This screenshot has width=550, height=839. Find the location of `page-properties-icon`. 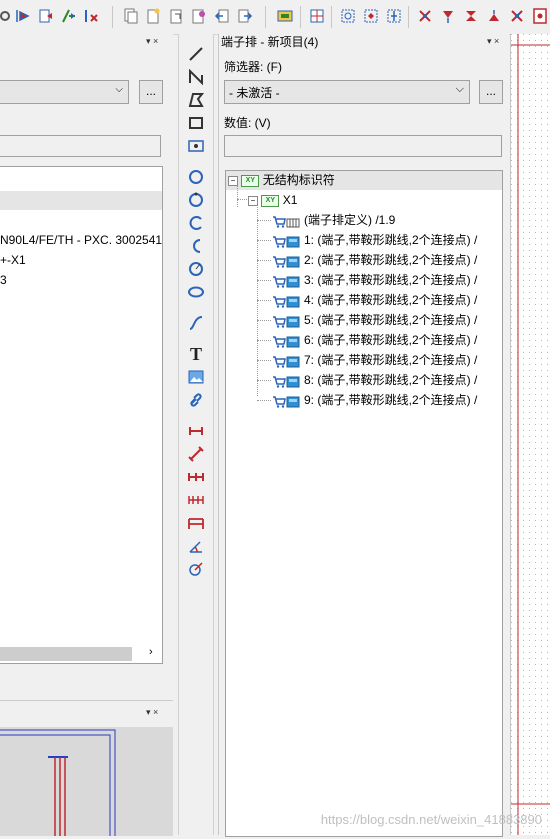

page-properties-icon is located at coordinates (176, 16).